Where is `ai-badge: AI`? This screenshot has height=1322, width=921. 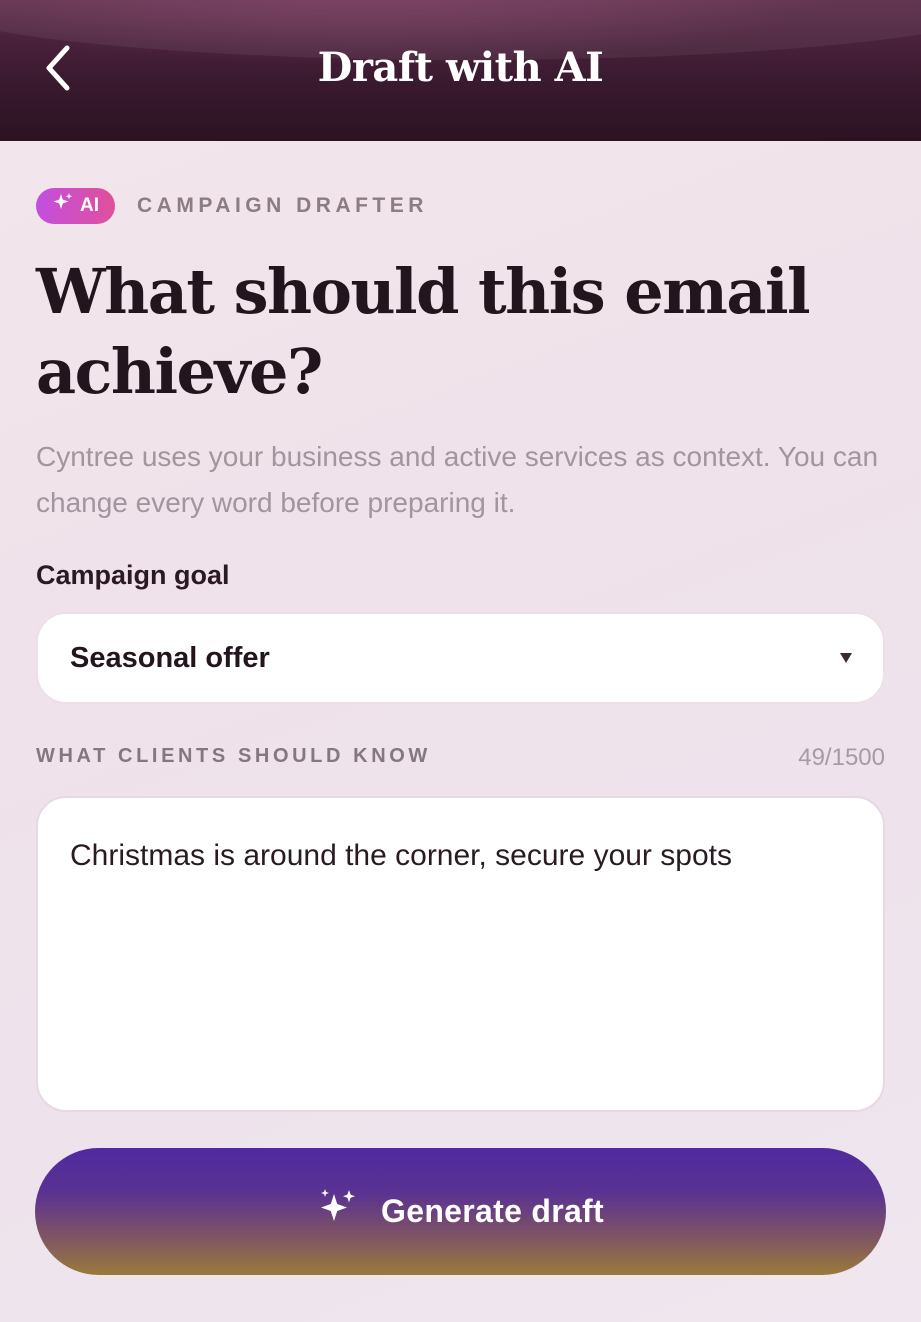 ai-badge: AI is located at coordinates (75, 206).